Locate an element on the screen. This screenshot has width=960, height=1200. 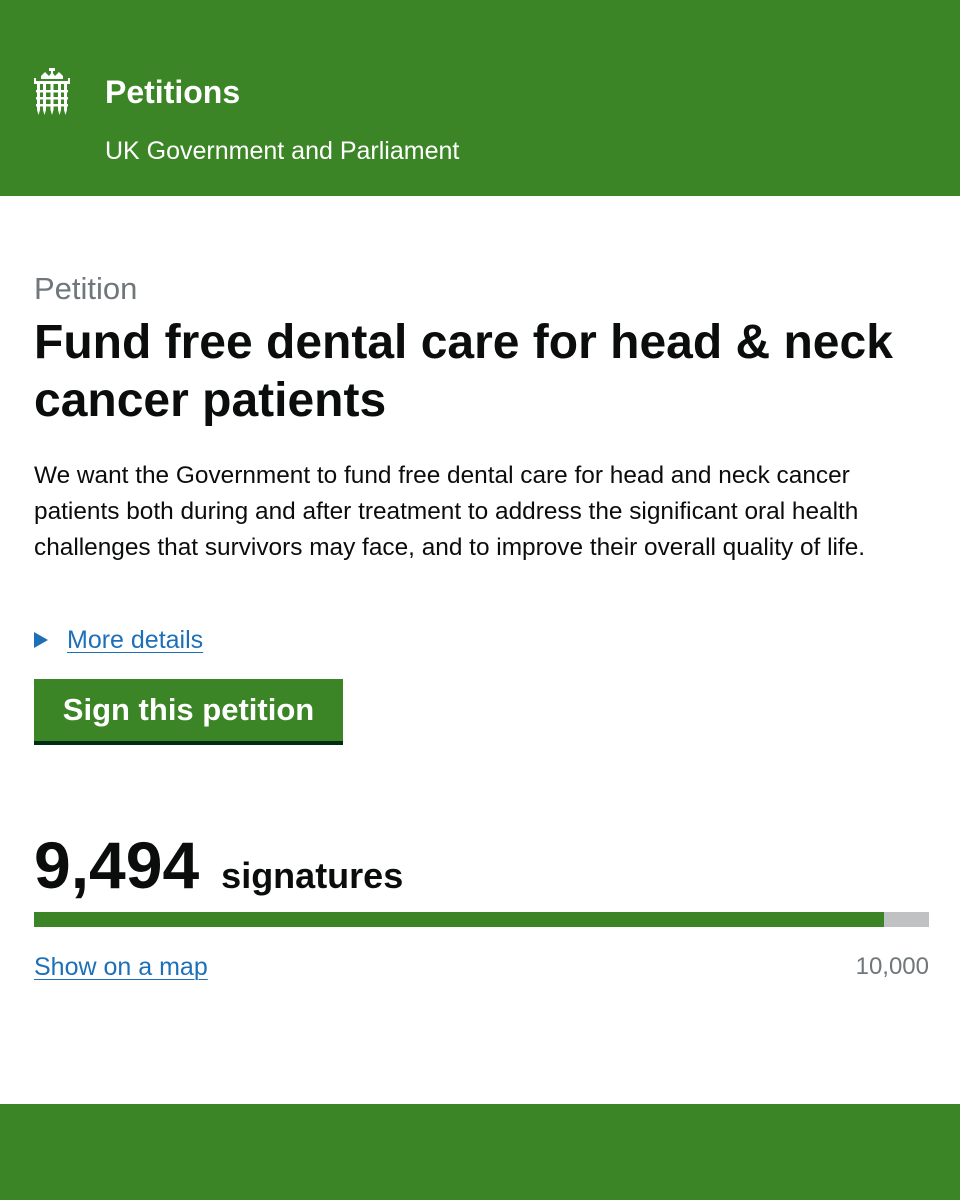
signature-count-number: 9,494 is located at coordinates (117, 865).